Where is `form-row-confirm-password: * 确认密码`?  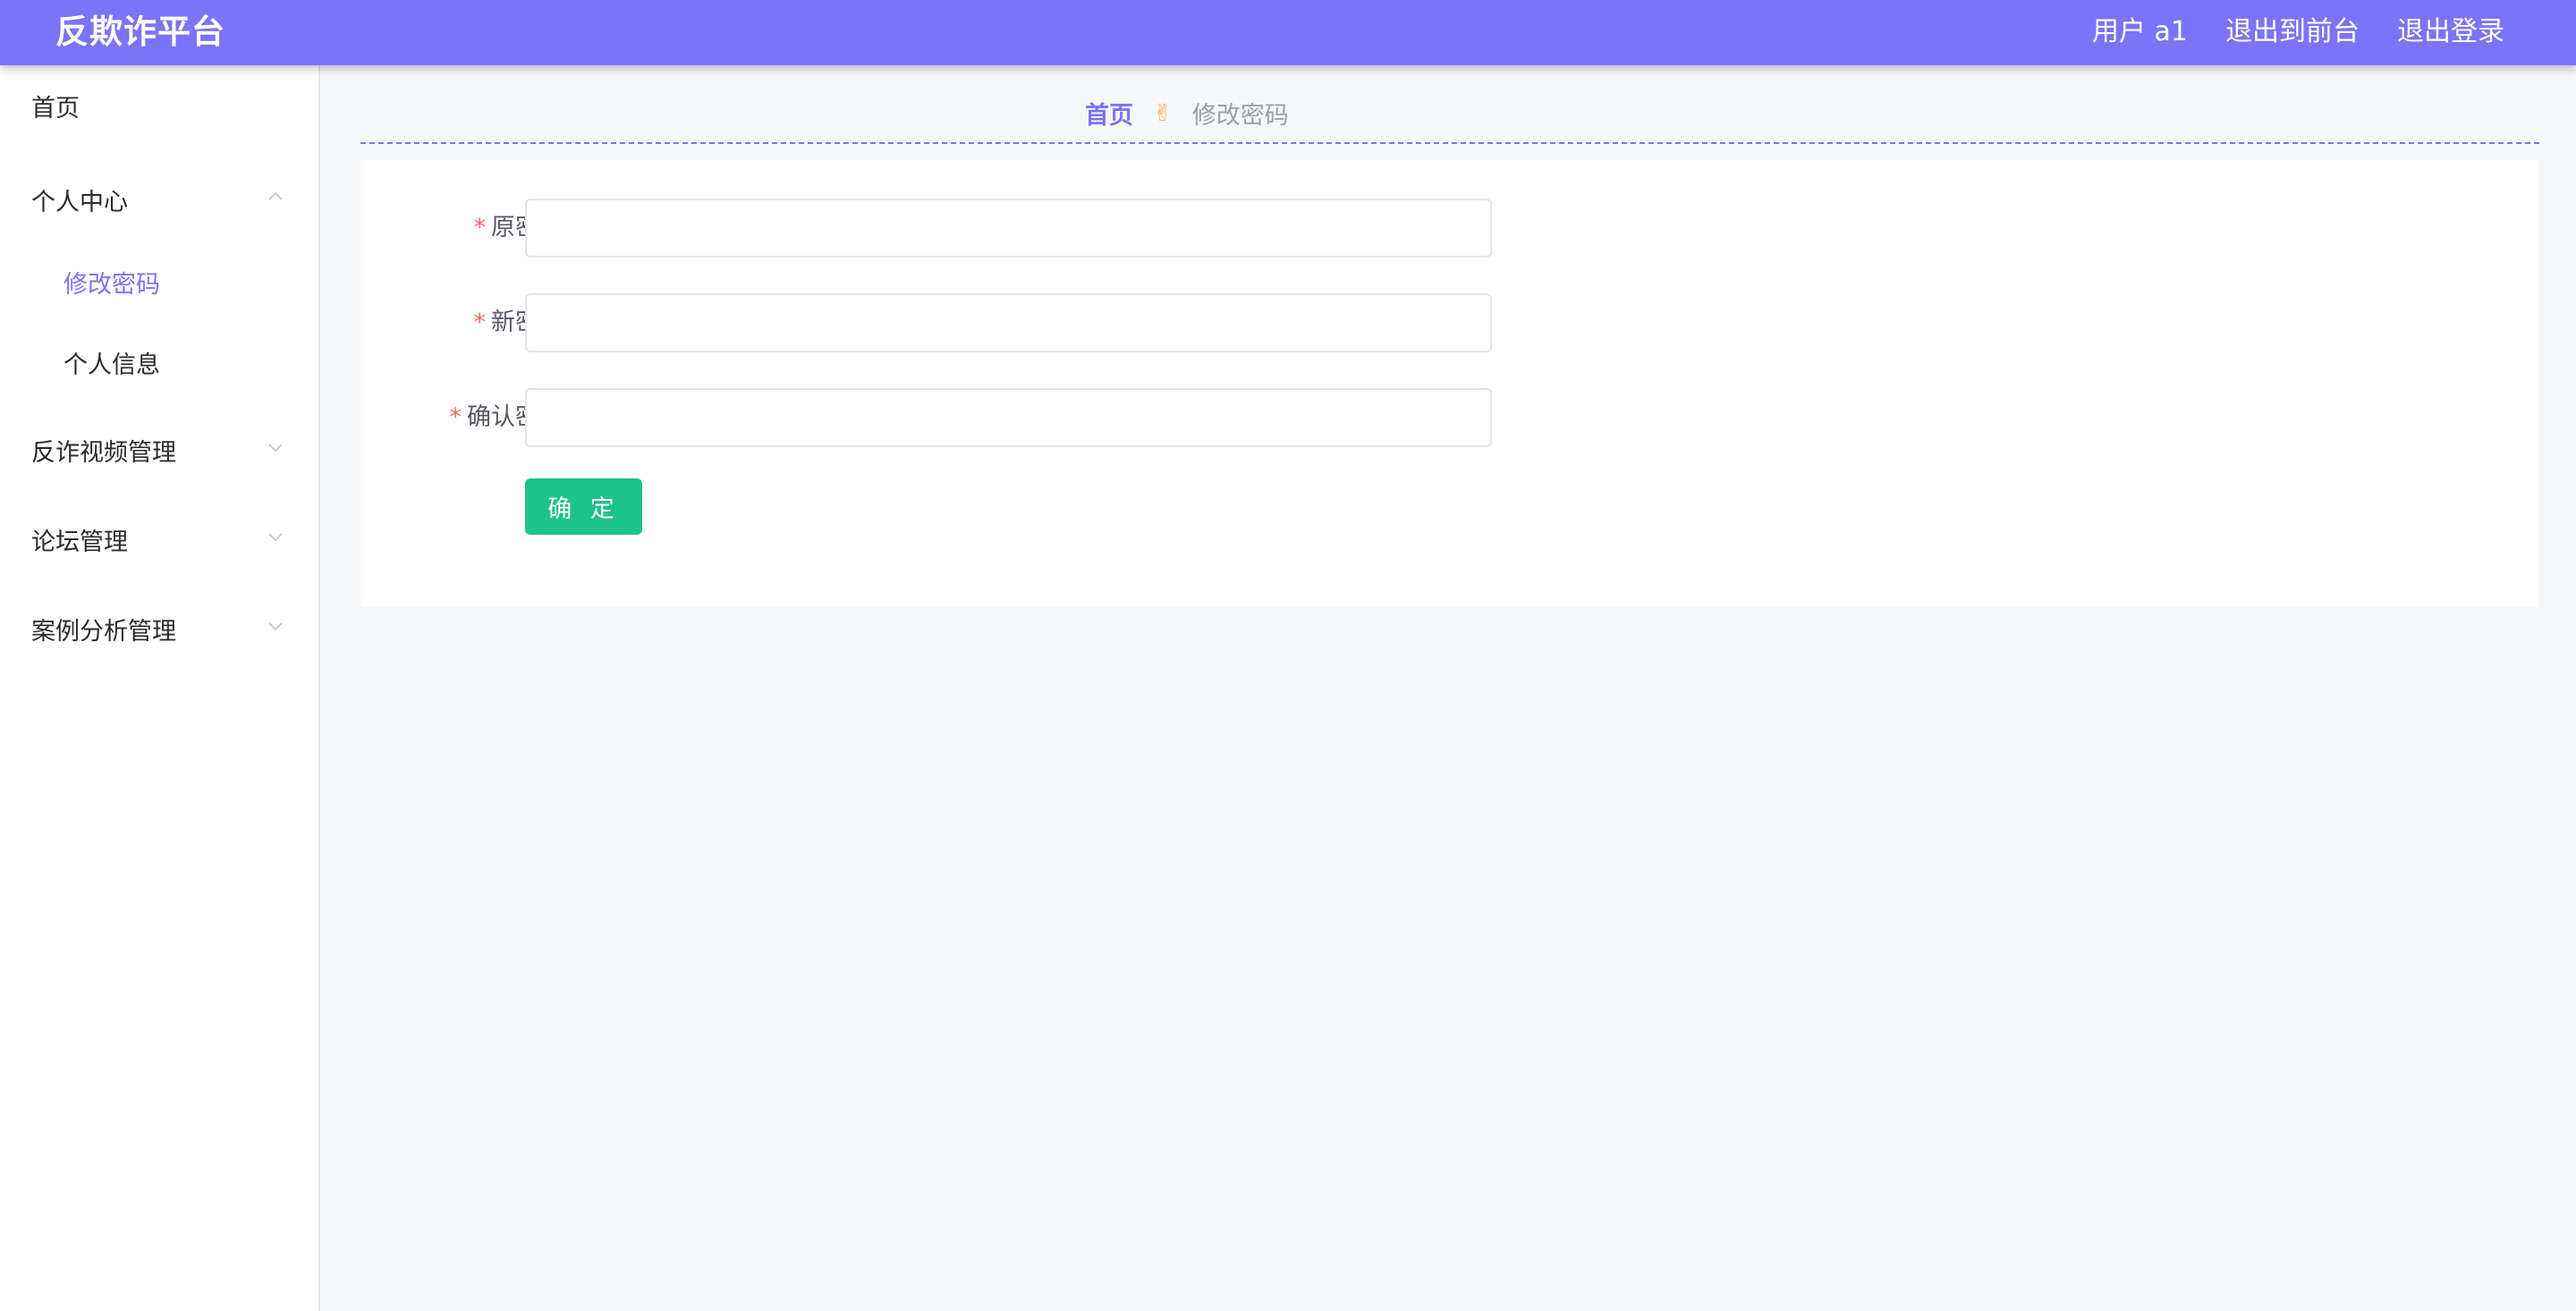 form-row-confirm-password: * 确认密码 is located at coordinates (941, 417).